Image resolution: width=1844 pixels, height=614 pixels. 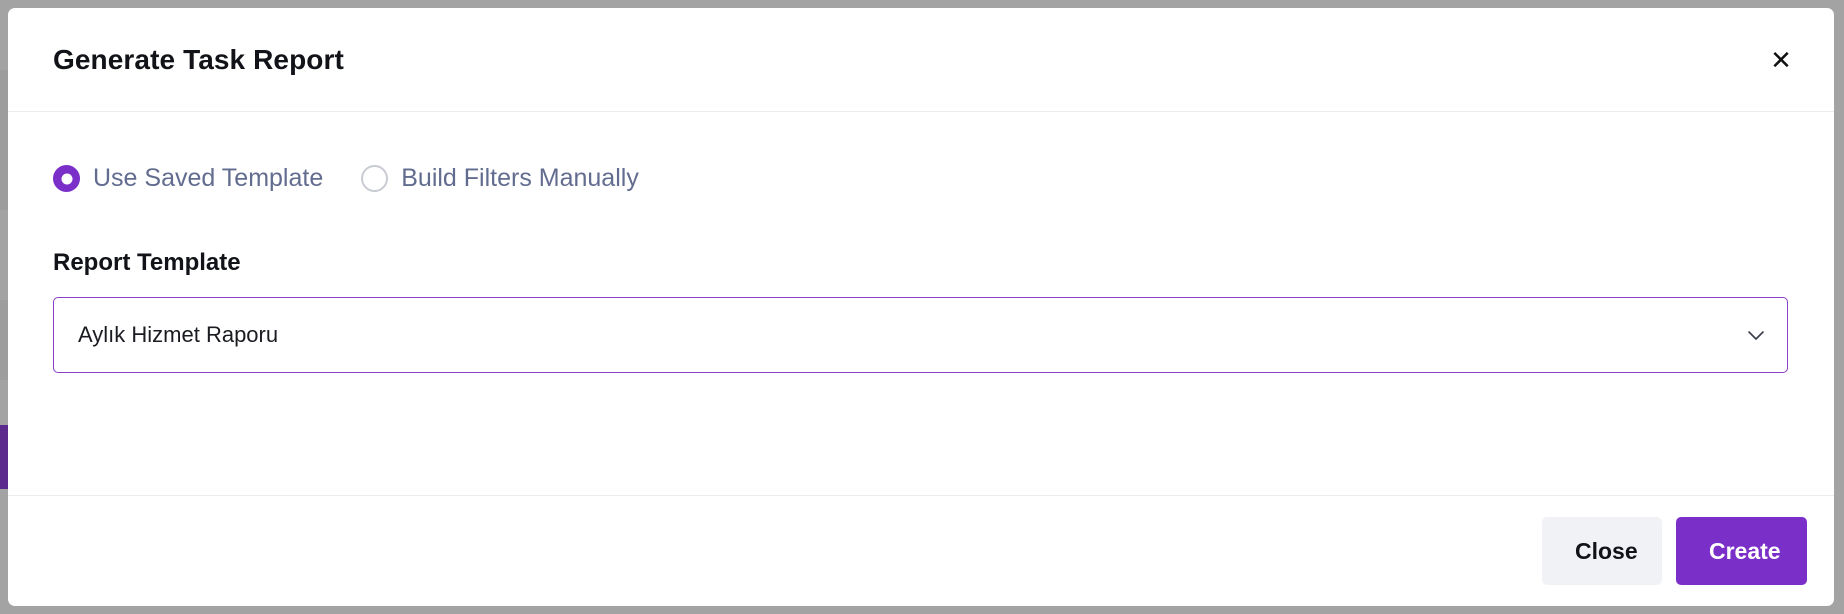 I want to click on close-button: Close, so click(x=1602, y=551).